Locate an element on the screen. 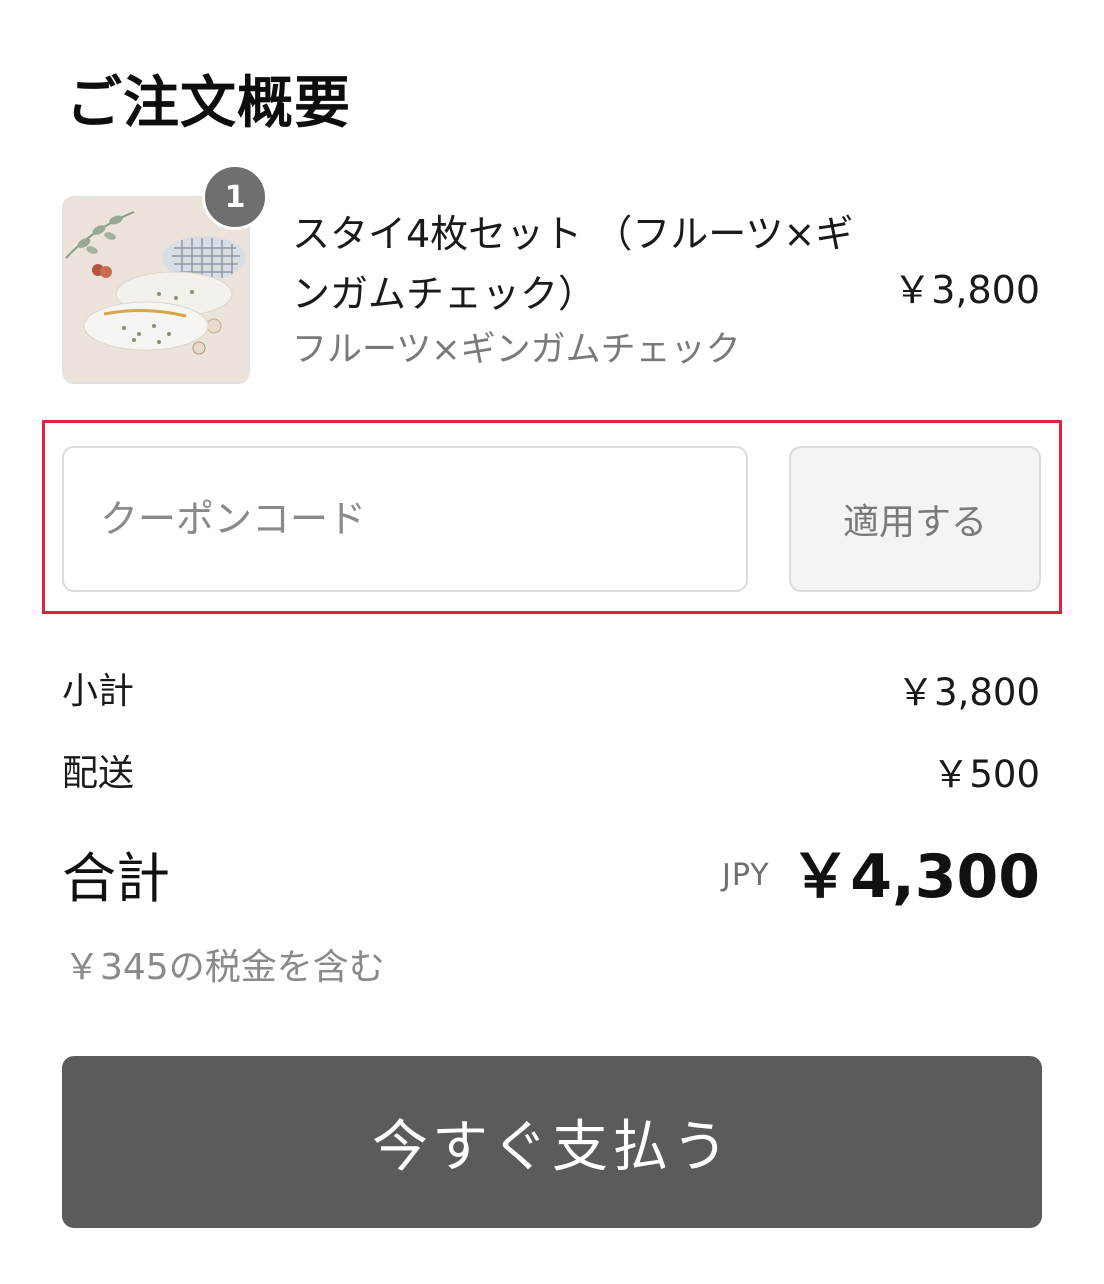 The width and height of the screenshot is (1104, 1284). product-price: ￥3,800 is located at coordinates (966, 290).